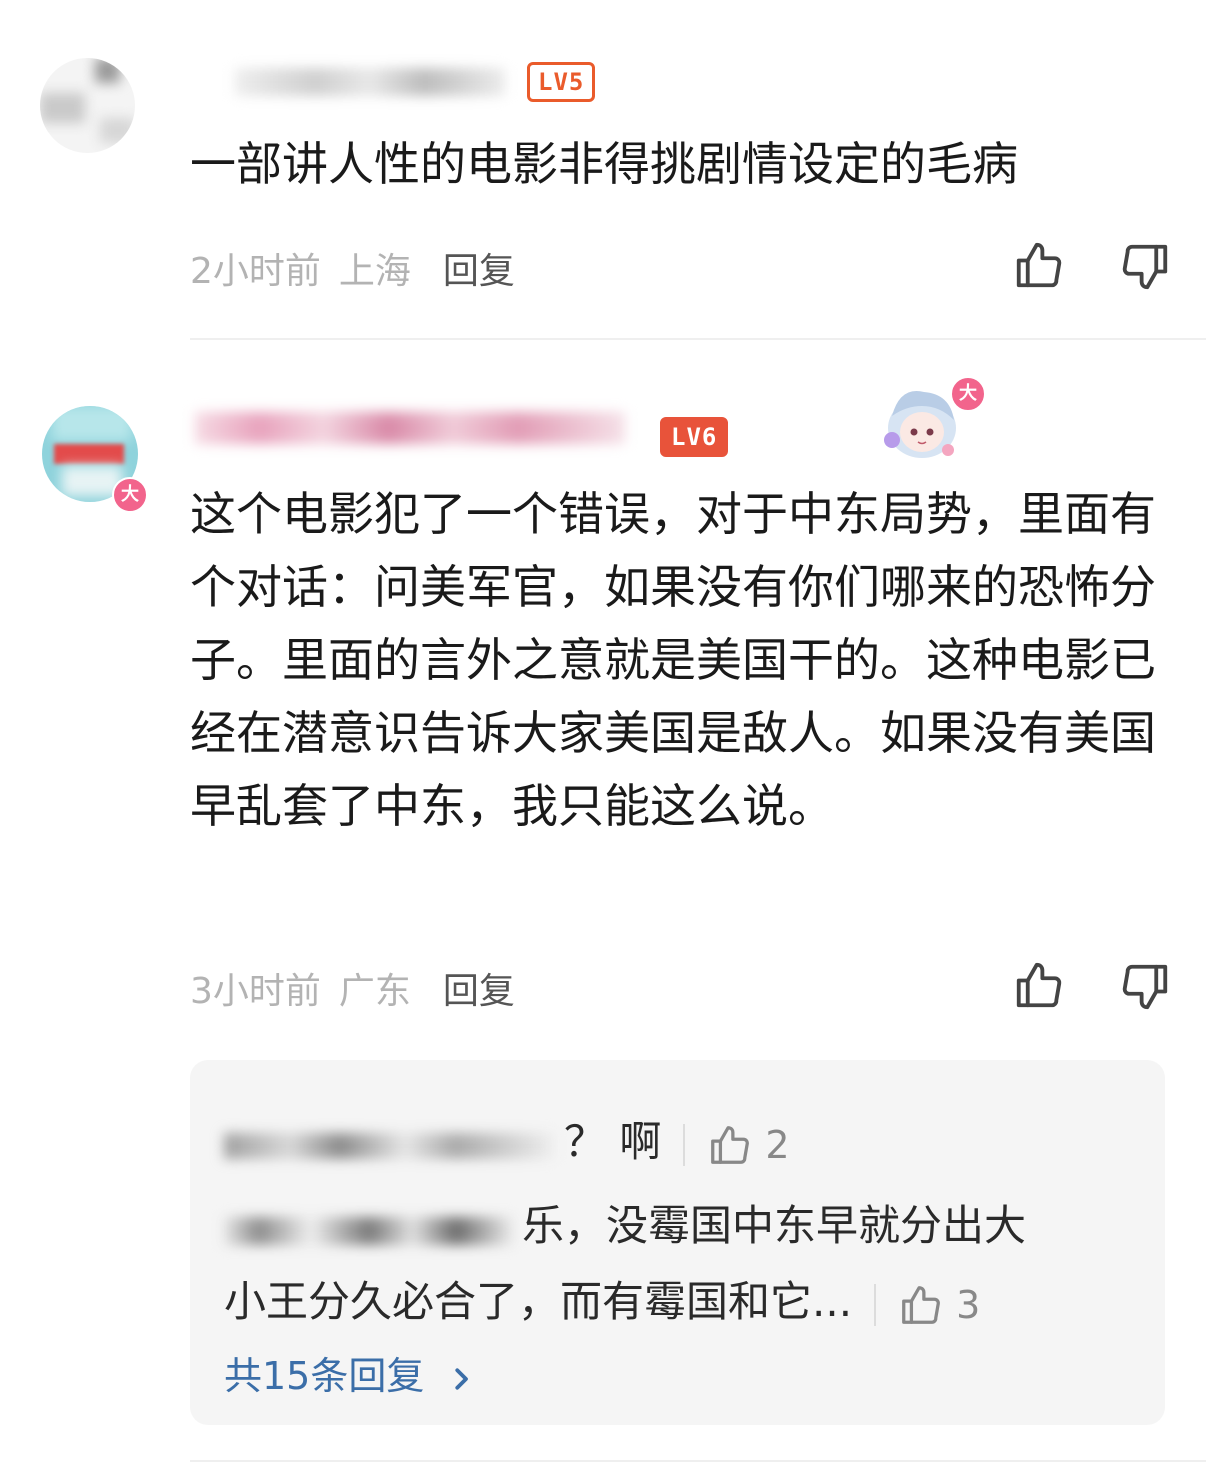 The width and height of the screenshot is (1206, 1477). What do you see at coordinates (777, 1144) in the screenshot?
I see `reply-like-count: 2` at bounding box center [777, 1144].